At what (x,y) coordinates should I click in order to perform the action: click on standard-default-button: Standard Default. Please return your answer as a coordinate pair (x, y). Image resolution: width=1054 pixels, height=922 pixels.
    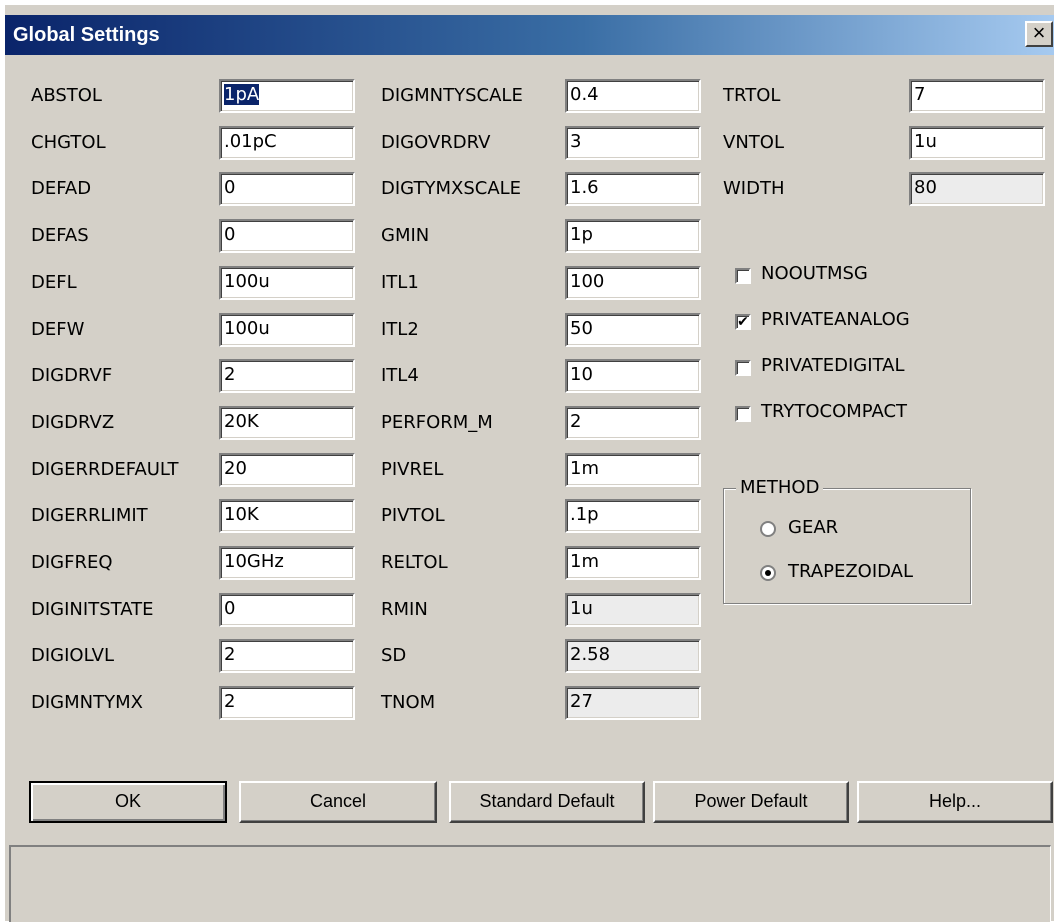
    Looking at the image, I should click on (547, 802).